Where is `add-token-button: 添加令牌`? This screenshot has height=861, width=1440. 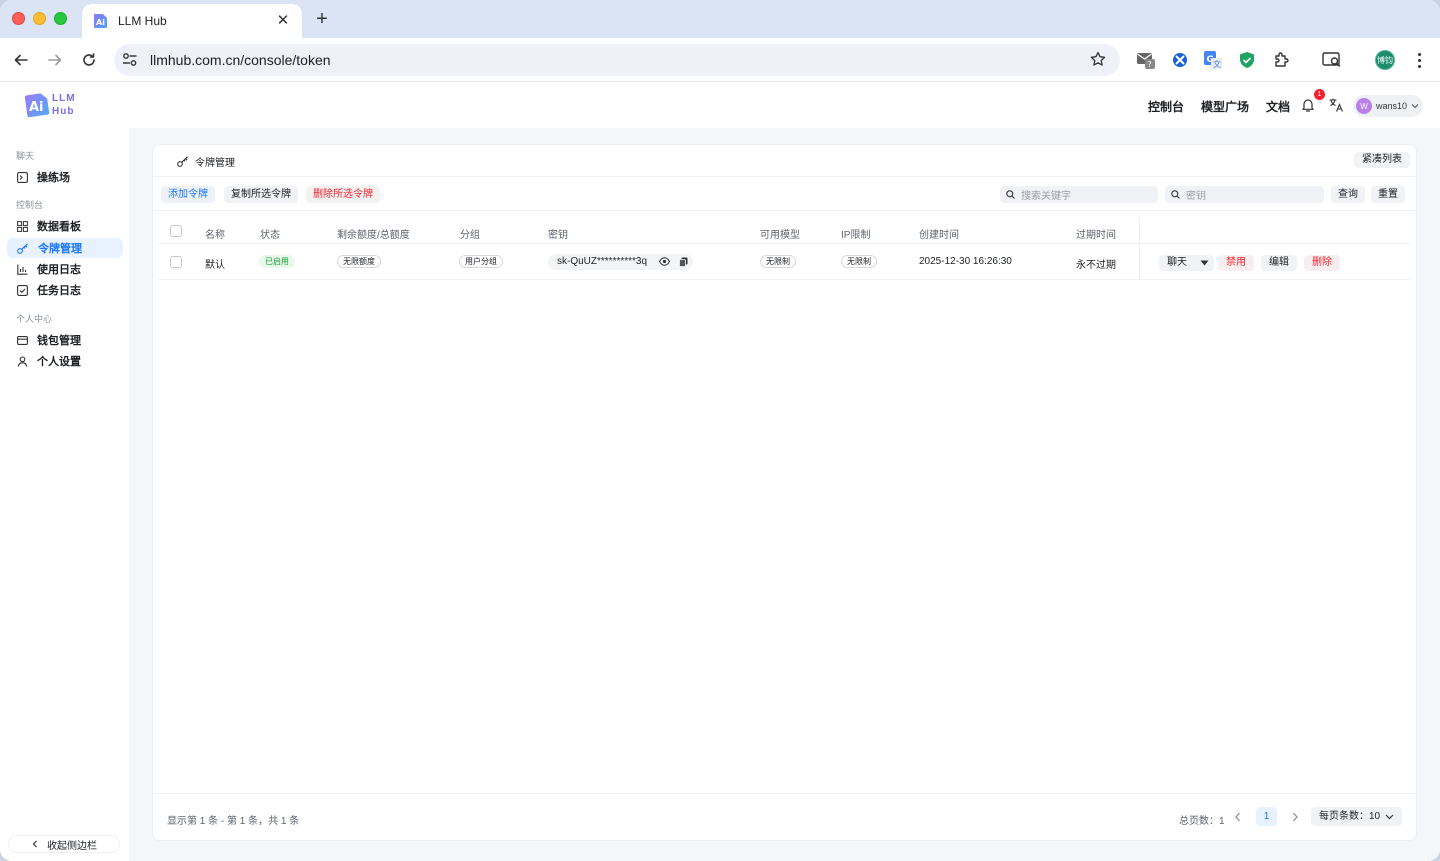 add-token-button: 添加令牌 is located at coordinates (188, 194).